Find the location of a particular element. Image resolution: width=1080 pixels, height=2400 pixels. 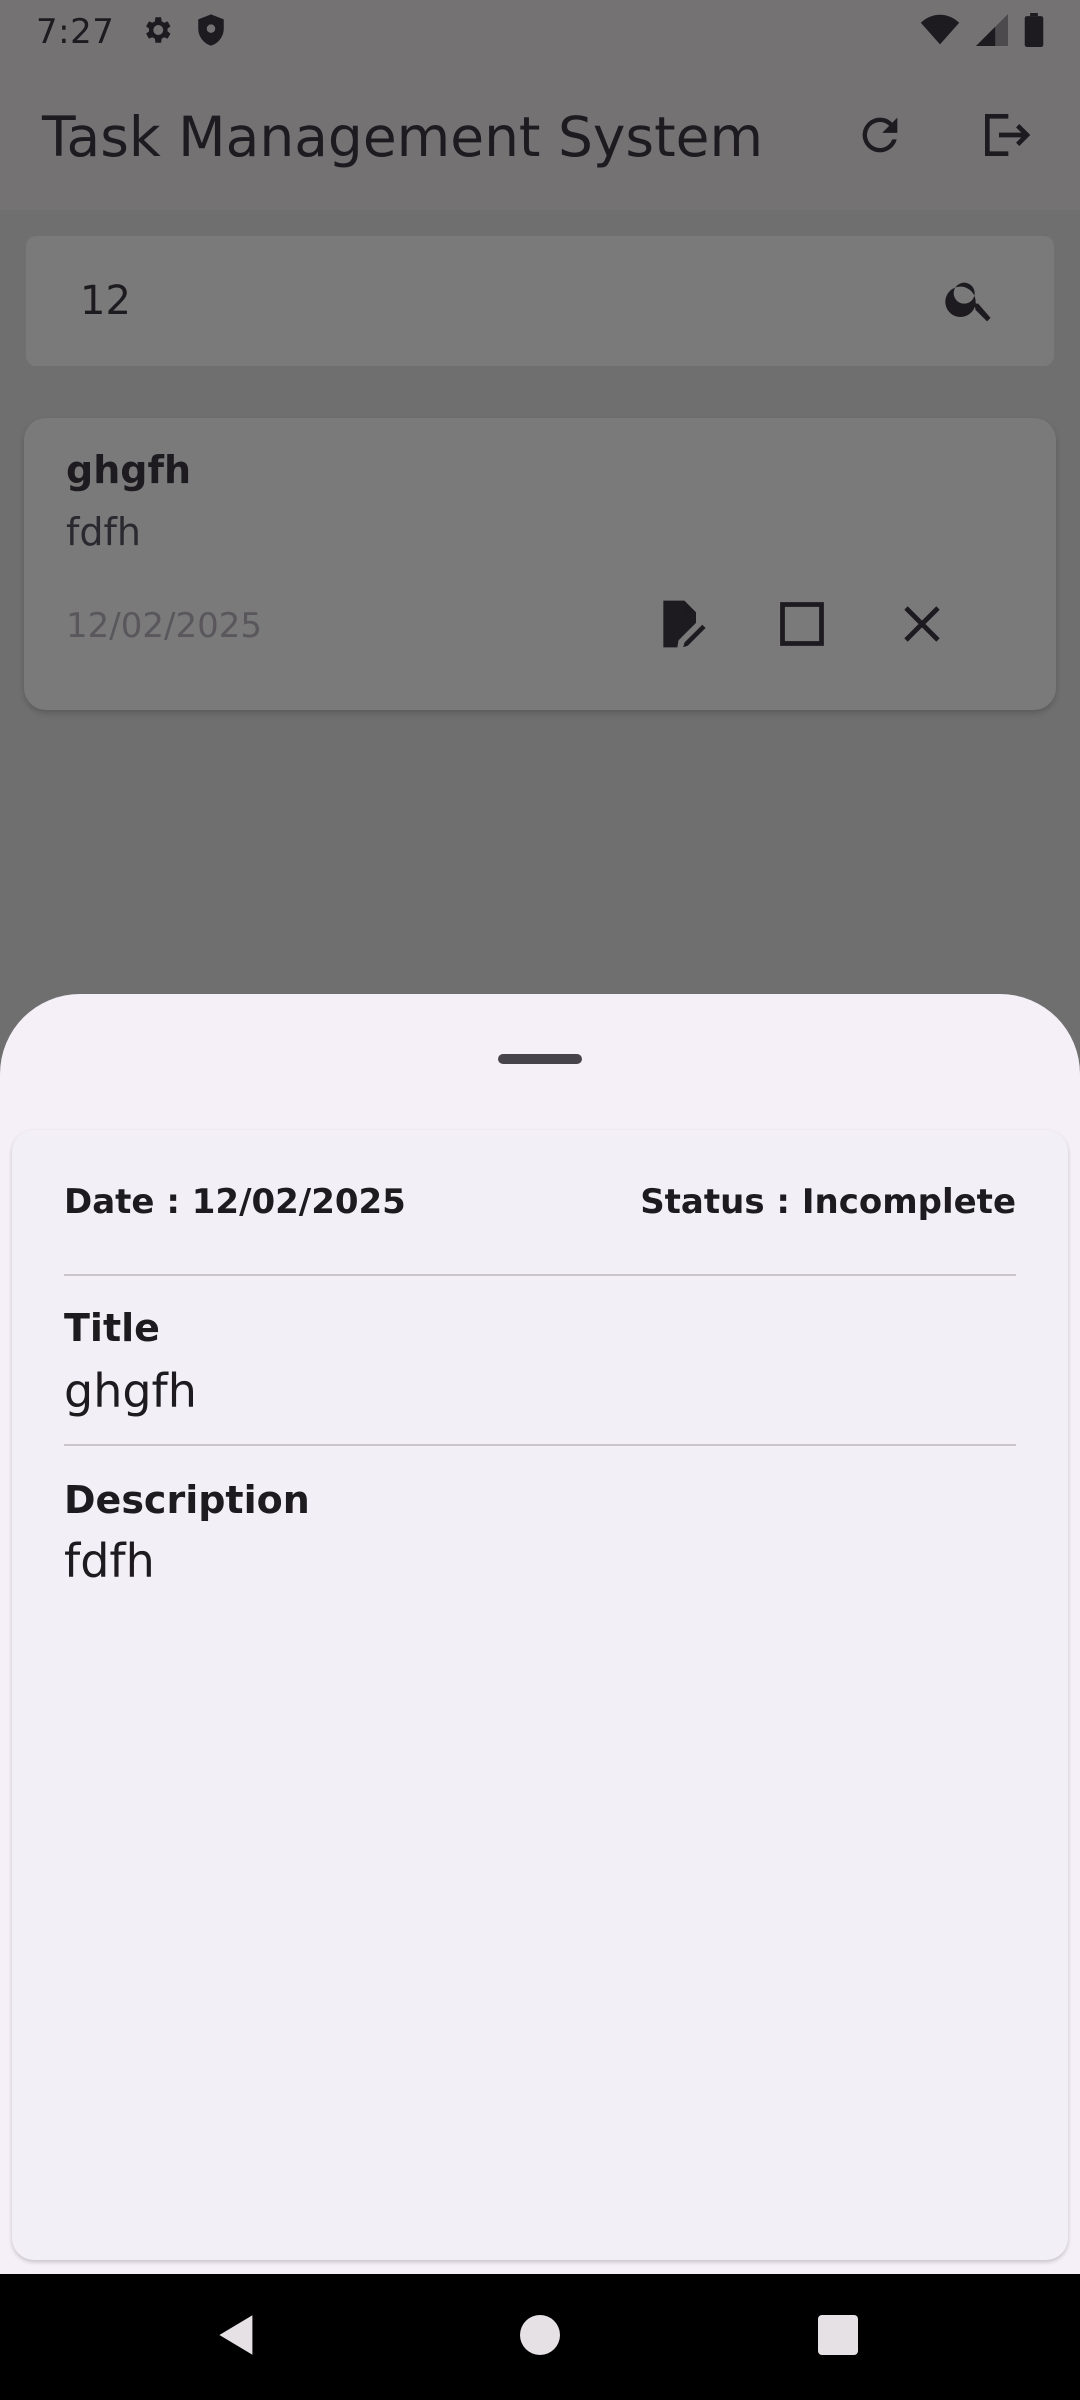

refresh-icon is located at coordinates (880, 137).